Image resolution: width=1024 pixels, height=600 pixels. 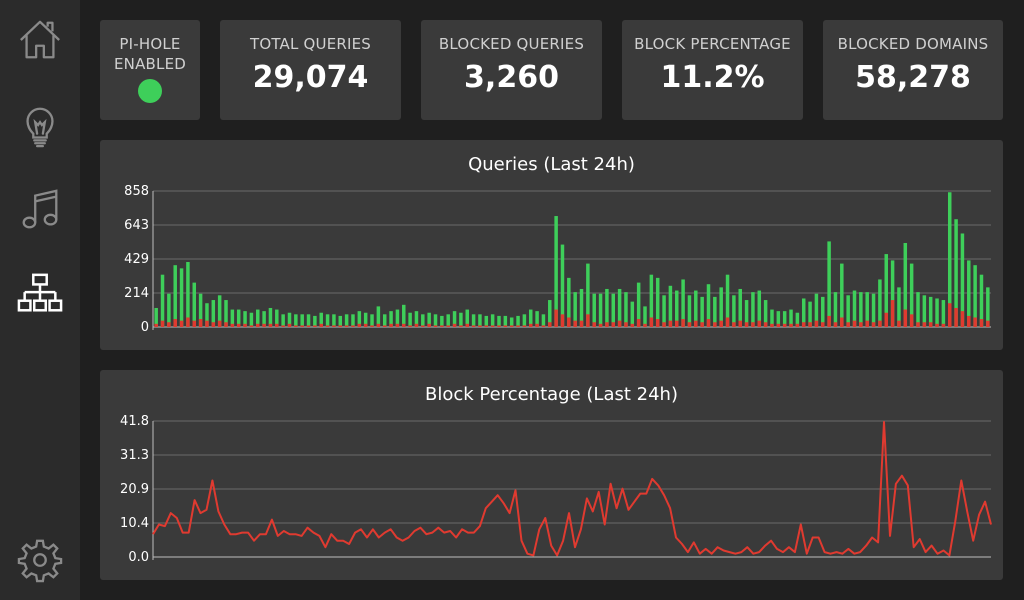 I want to click on home-icon, so click(x=40, y=40).